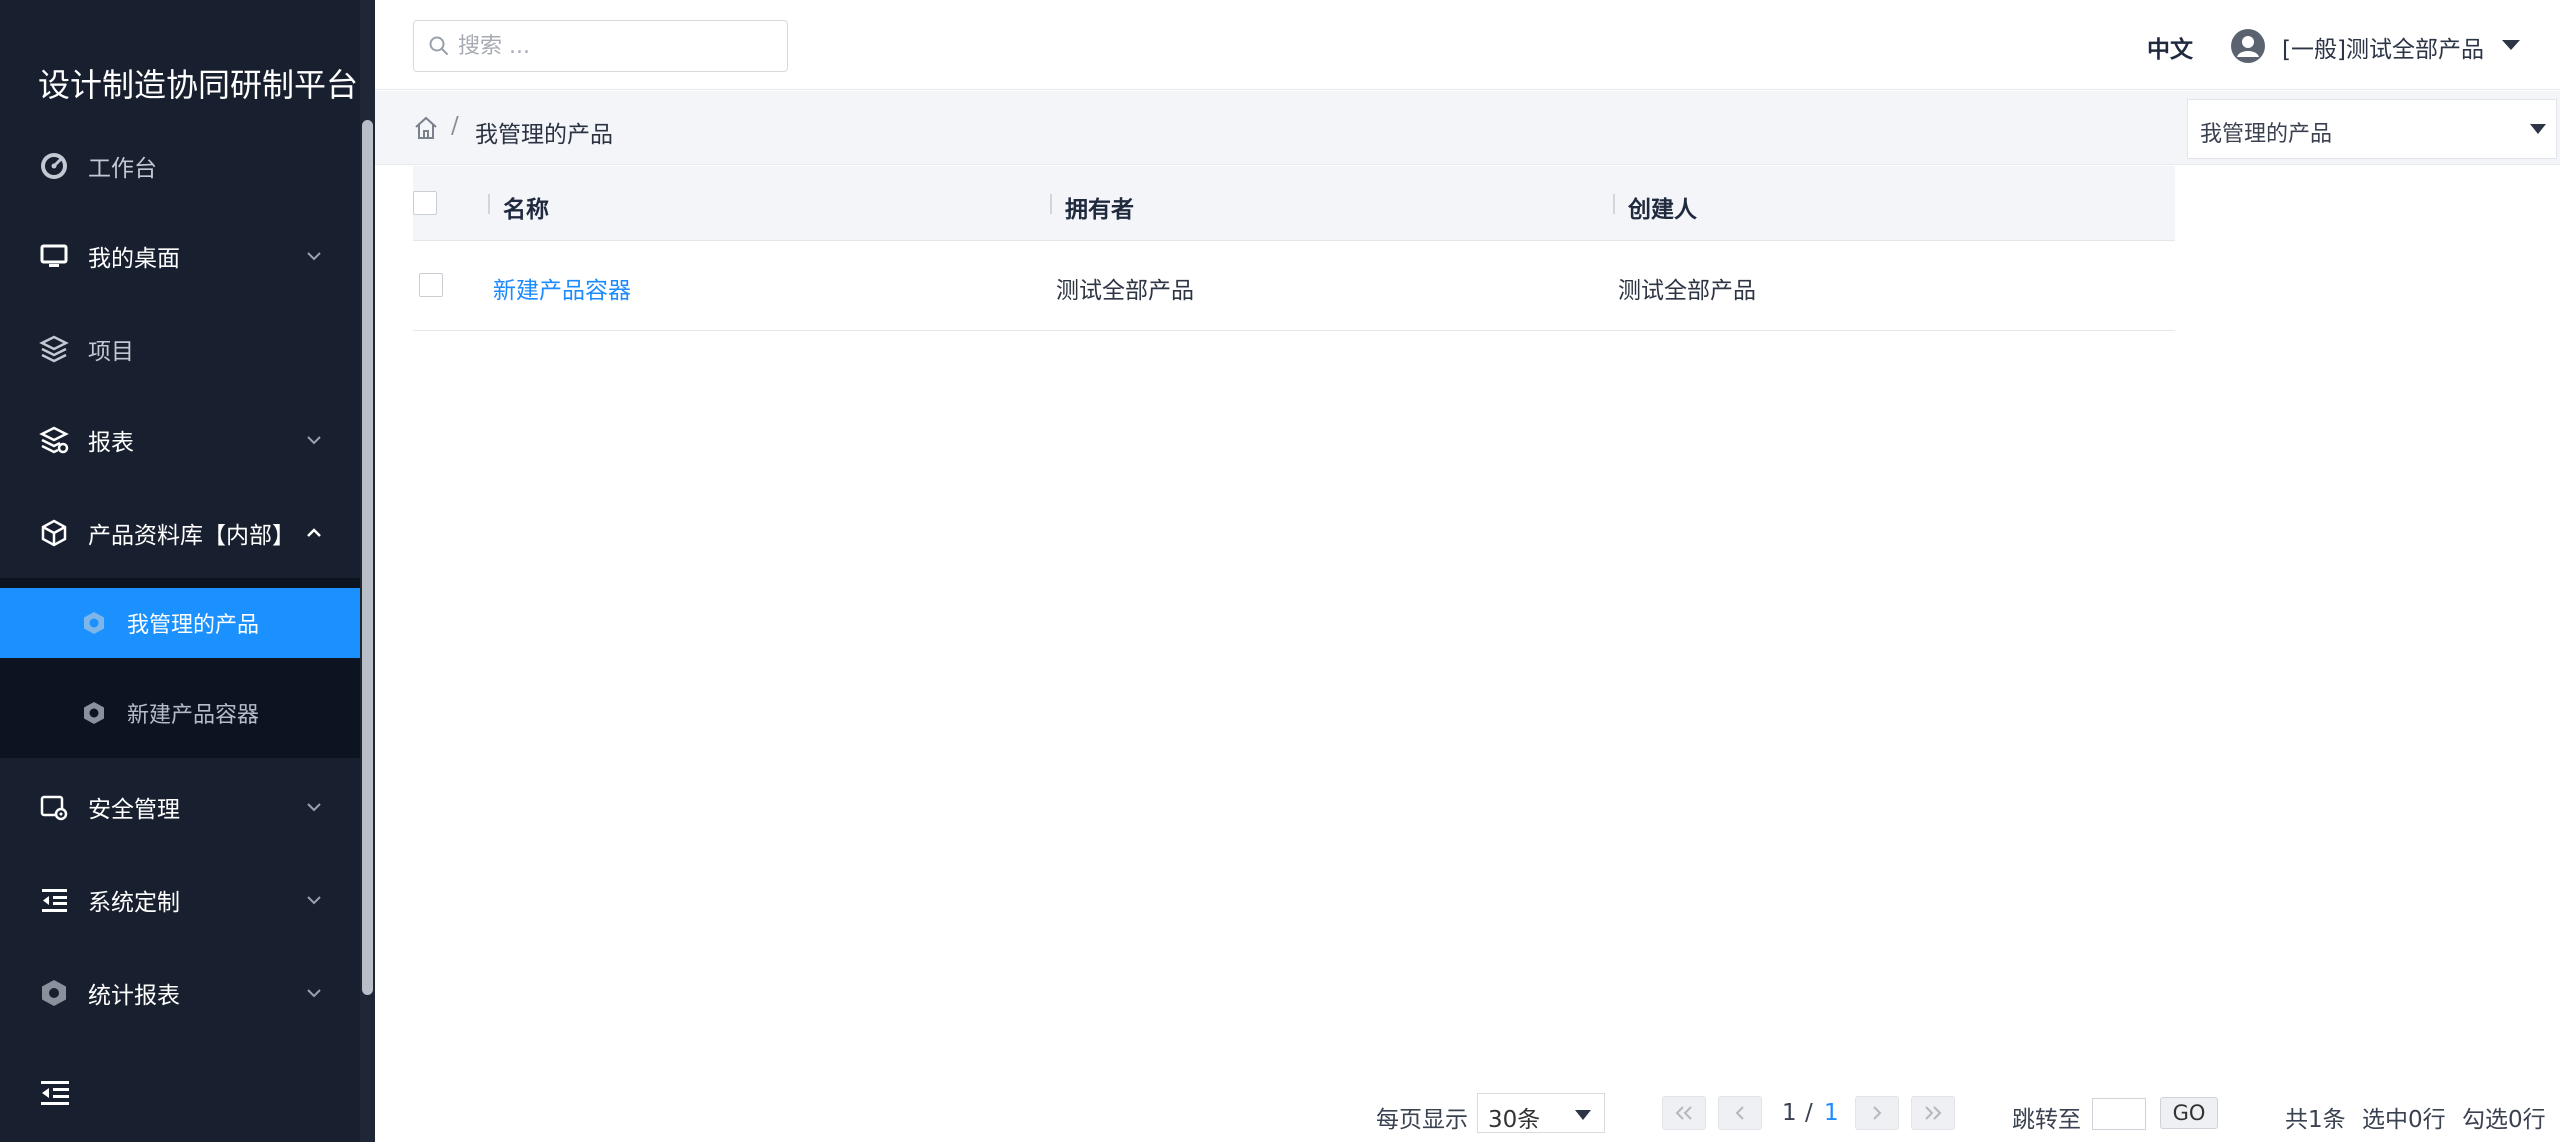 The image size is (2560, 1142). I want to click on top-bar: 中文 [一般]测试全部产品, so click(1467, 45).